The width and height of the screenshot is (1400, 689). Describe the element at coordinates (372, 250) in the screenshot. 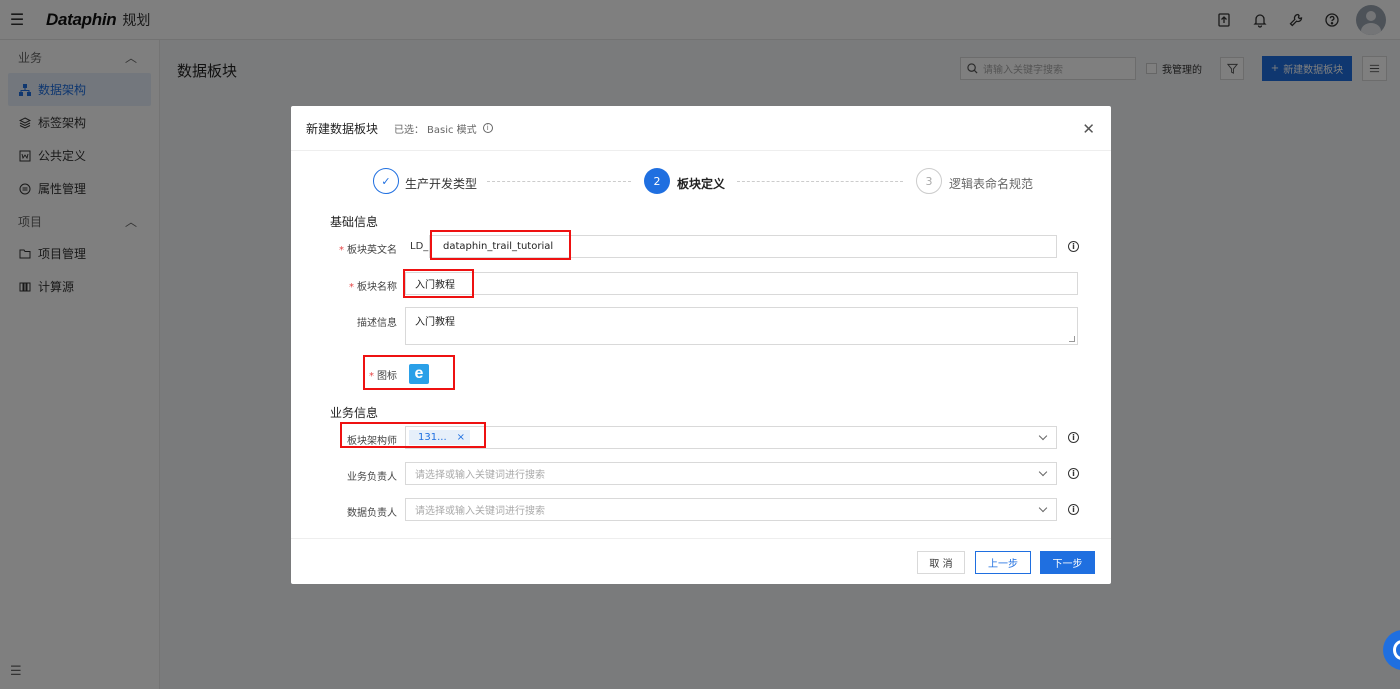

I see `english-name-label-text: 板块英文名` at that location.